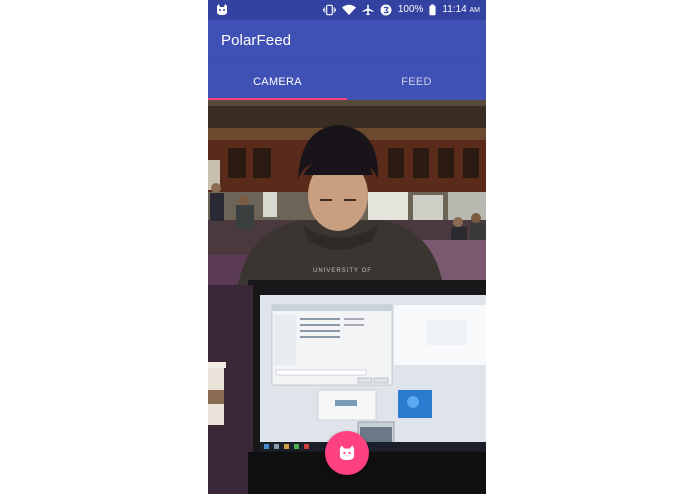 Image resolution: width=695 pixels, height=494 pixels. I want to click on app-title: PolarFeed, so click(256, 40).